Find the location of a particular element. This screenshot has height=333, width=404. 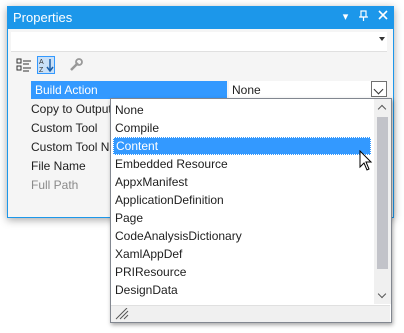

dropdown-option: XamlAppDef is located at coordinates (243, 254).